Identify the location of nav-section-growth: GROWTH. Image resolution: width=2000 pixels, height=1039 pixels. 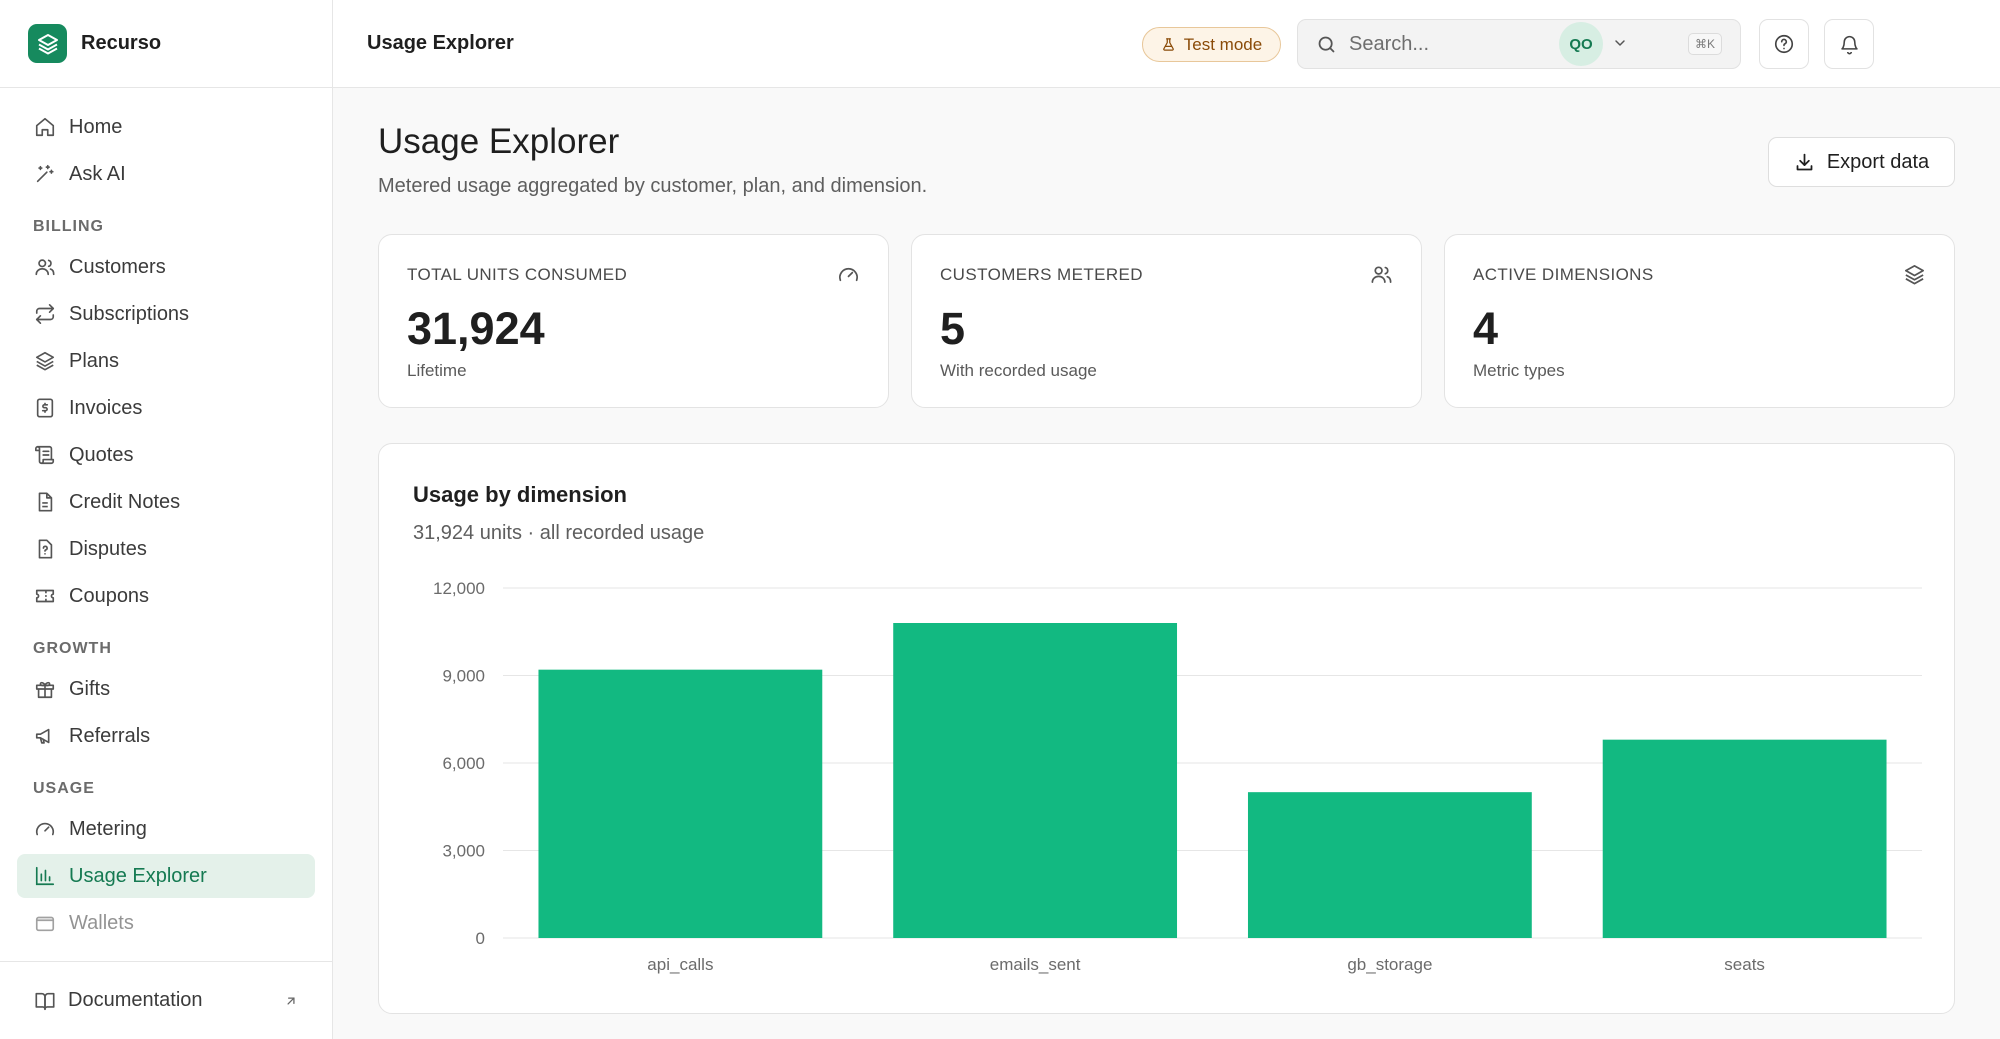
(72, 648).